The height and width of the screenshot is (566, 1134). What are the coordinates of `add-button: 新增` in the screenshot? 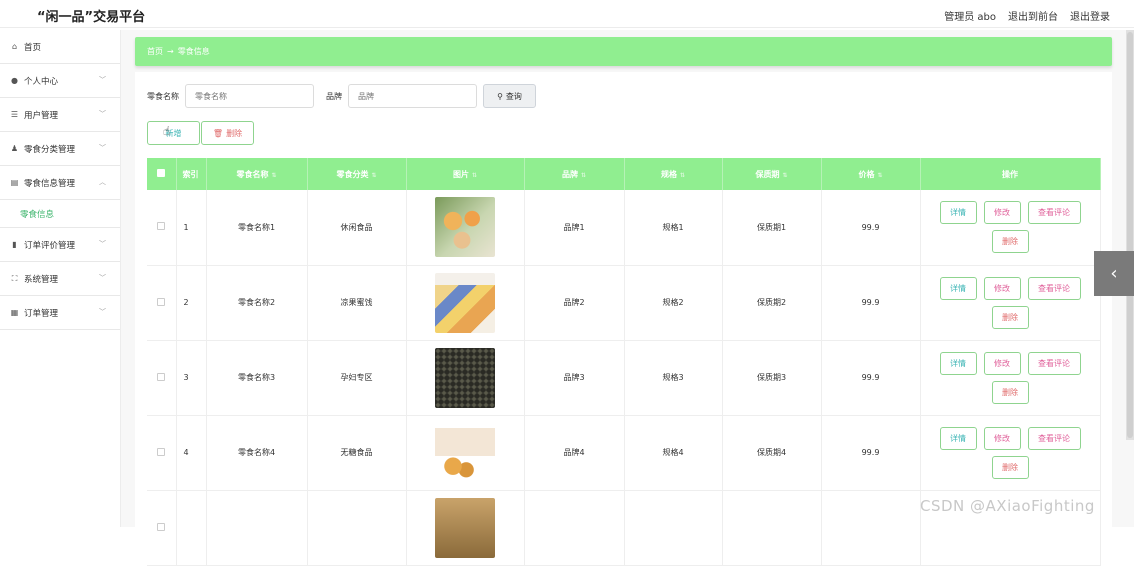 It's located at (173, 133).